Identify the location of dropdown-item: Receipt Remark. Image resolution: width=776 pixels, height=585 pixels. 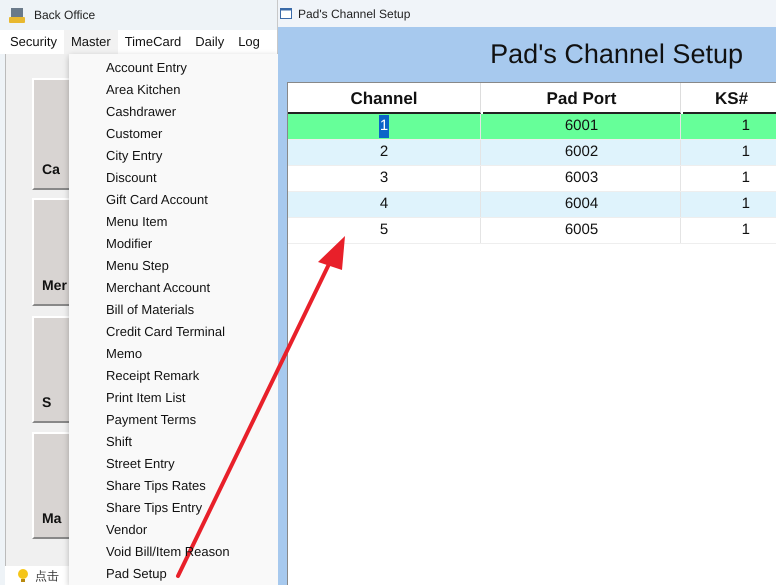
(153, 376).